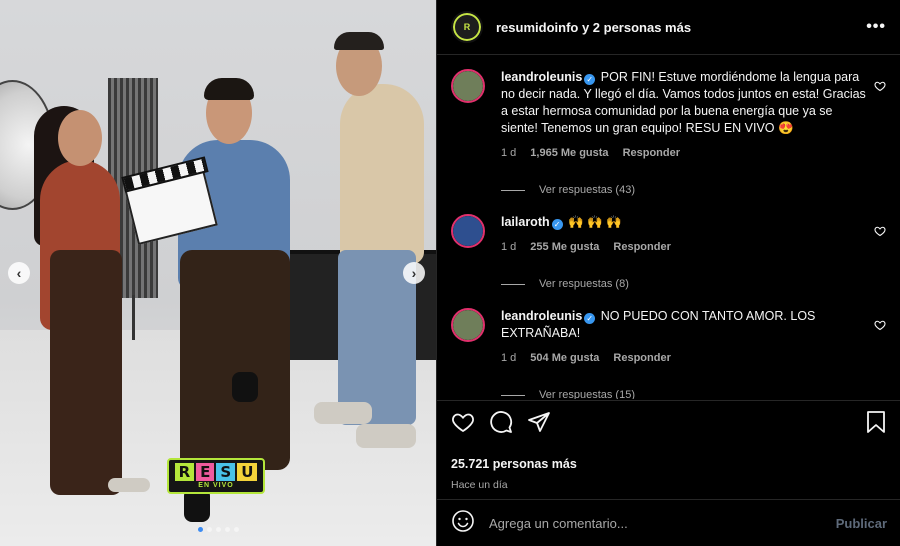 The width and height of the screenshot is (900, 546). I want to click on more-icon: •••, so click(876, 27).